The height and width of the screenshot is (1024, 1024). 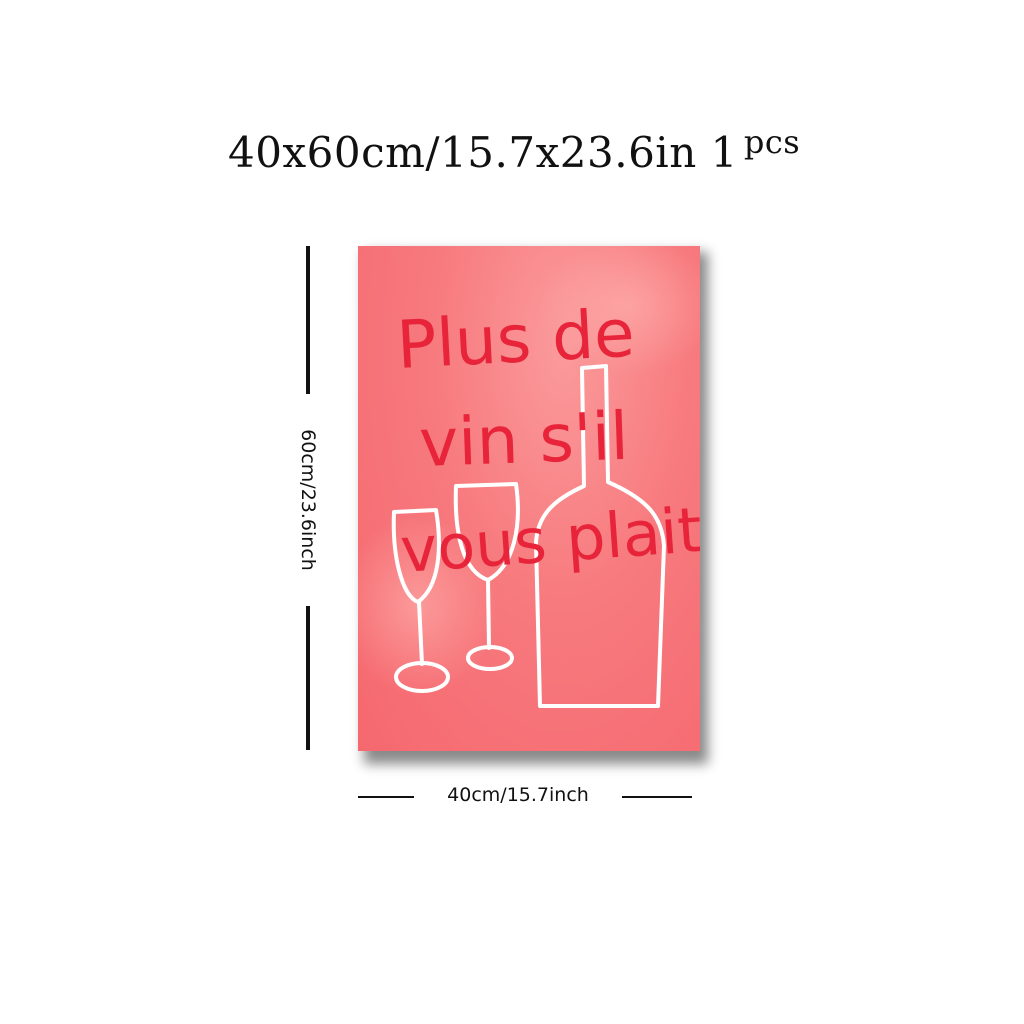 What do you see at coordinates (308, 320) in the screenshot?
I see `height-dimension-line-top` at bounding box center [308, 320].